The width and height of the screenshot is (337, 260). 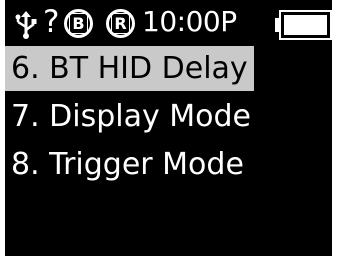 I want to click on usb-icon, so click(x=26, y=25).